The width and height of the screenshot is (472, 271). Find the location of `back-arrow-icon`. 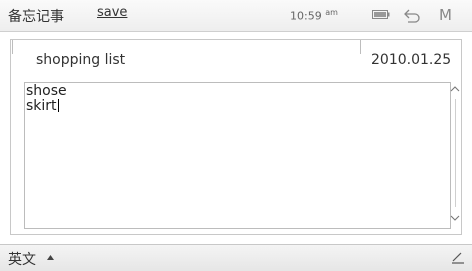

back-arrow-icon is located at coordinates (412, 15).